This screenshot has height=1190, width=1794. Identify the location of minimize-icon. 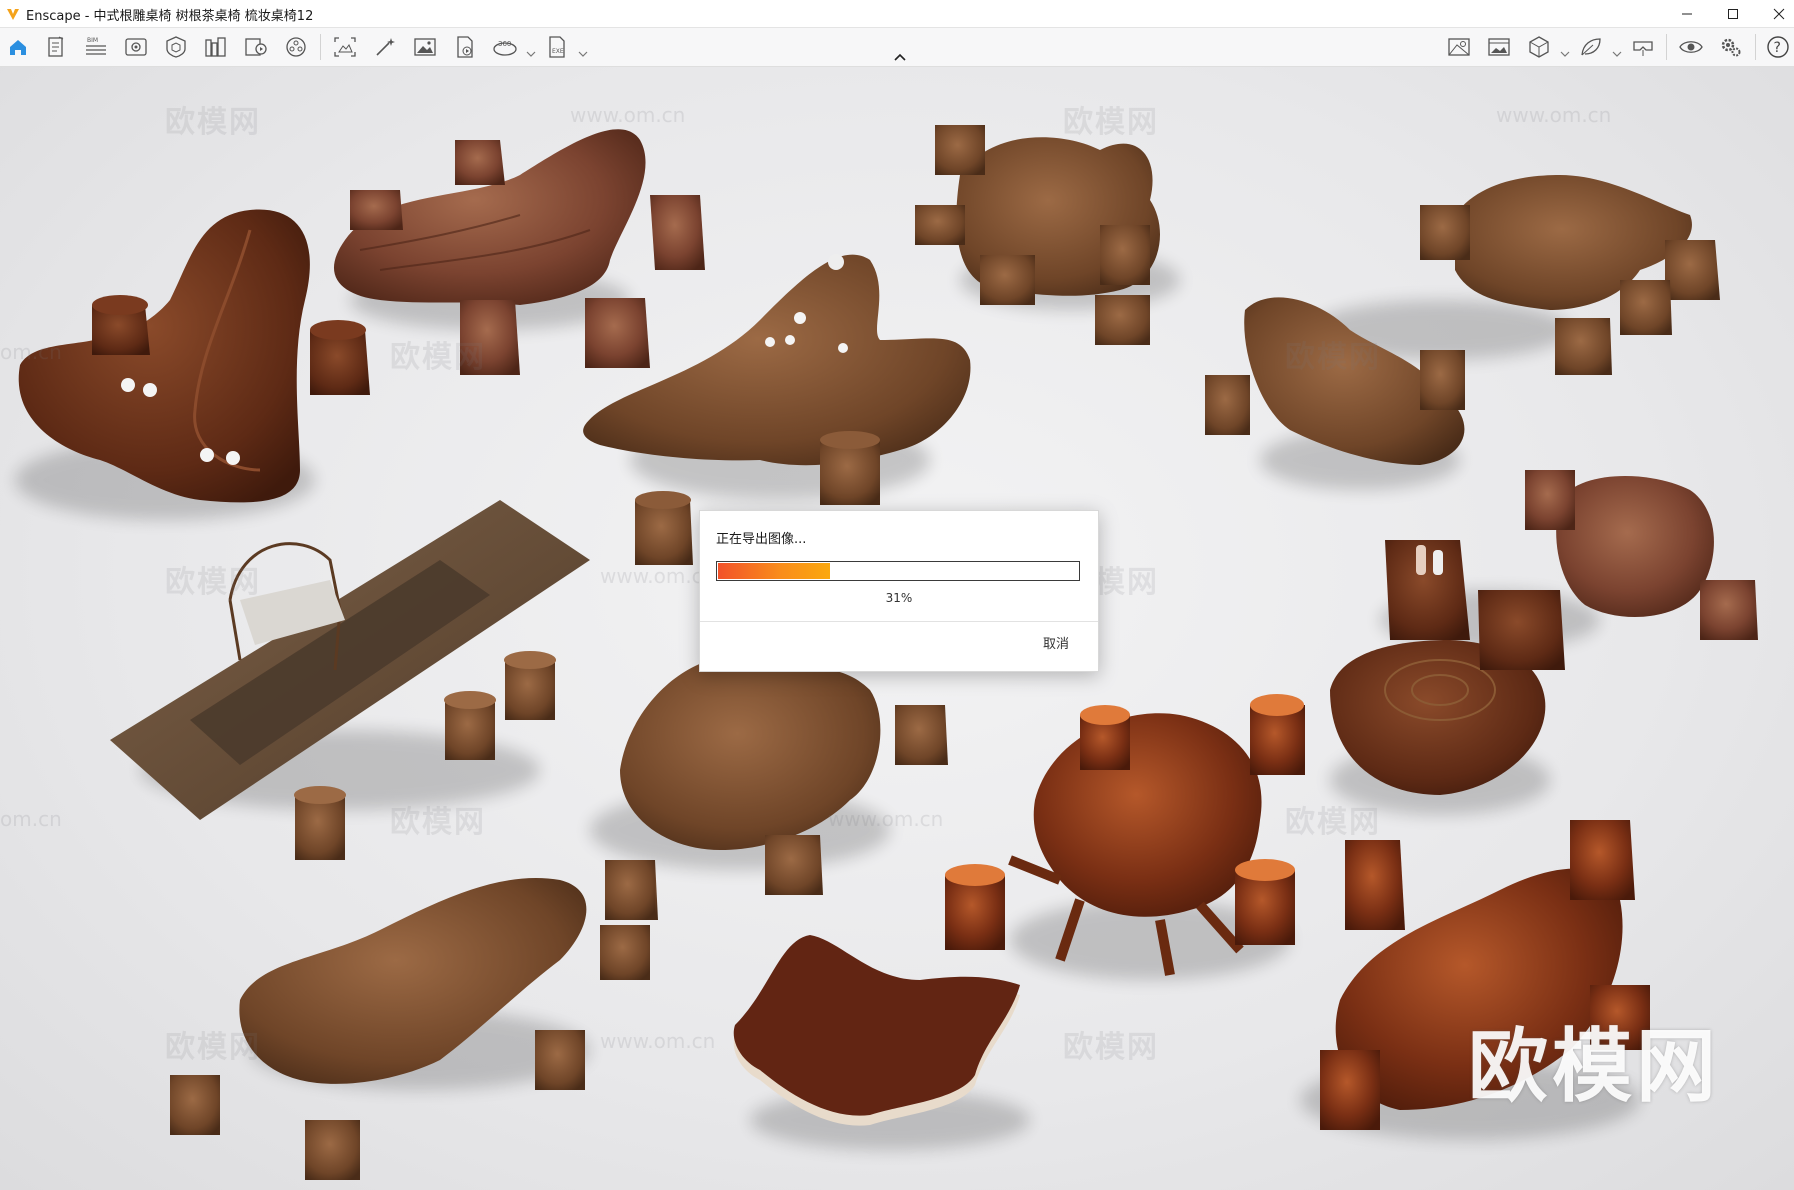
(1687, 14).